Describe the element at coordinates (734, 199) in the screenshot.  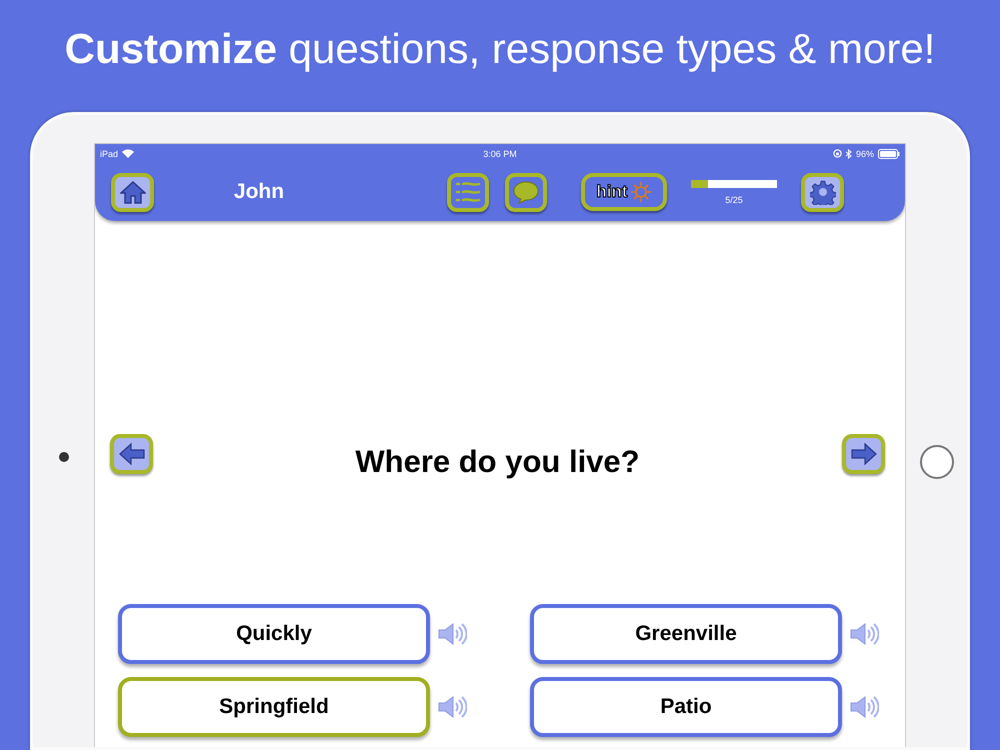
I see `progress-count: 5/25` at that location.